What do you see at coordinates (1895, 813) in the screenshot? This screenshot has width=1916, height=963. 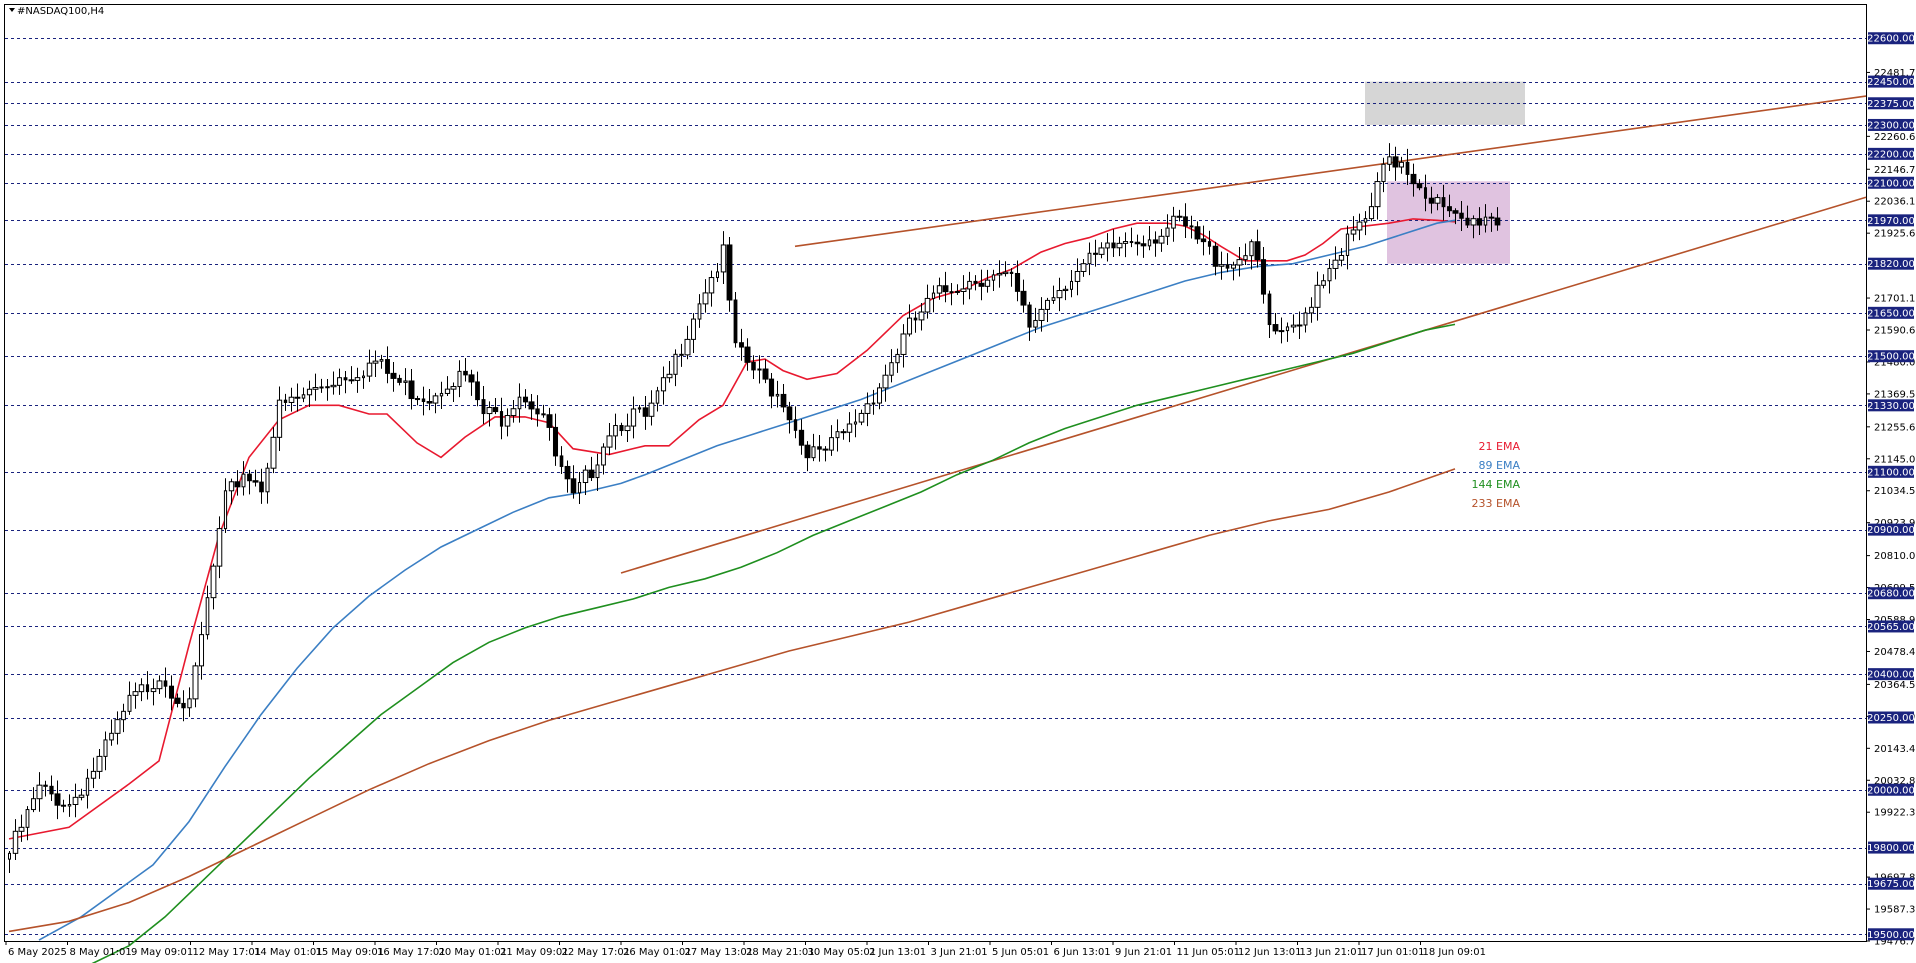 I see `y-tick-label: 19922.32` at bounding box center [1895, 813].